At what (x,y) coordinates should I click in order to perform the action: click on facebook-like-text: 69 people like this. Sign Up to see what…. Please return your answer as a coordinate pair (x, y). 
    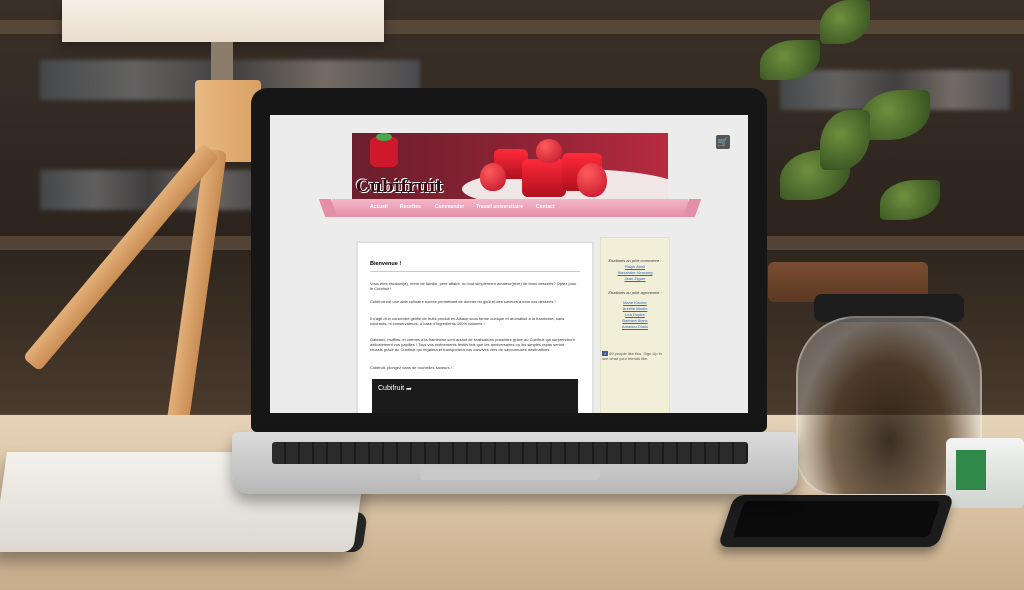
    Looking at the image, I should click on (632, 356).